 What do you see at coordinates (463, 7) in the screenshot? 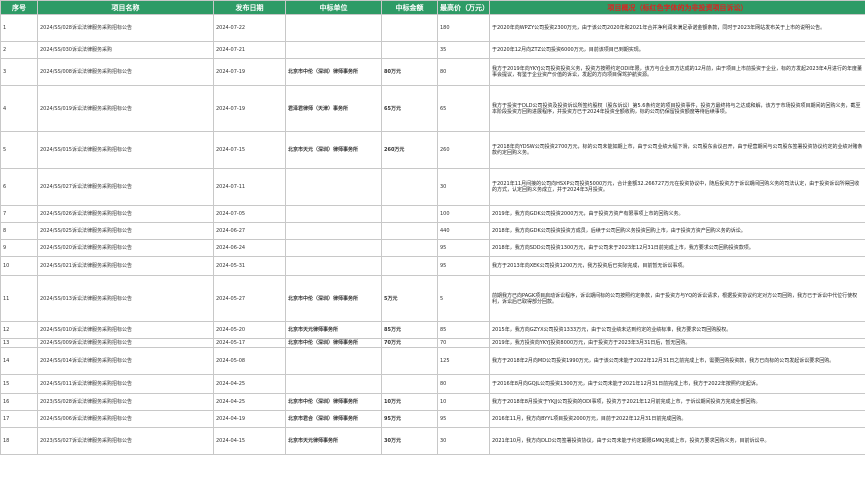
I see `col-header-price: 最高价（万元）` at bounding box center [463, 7].